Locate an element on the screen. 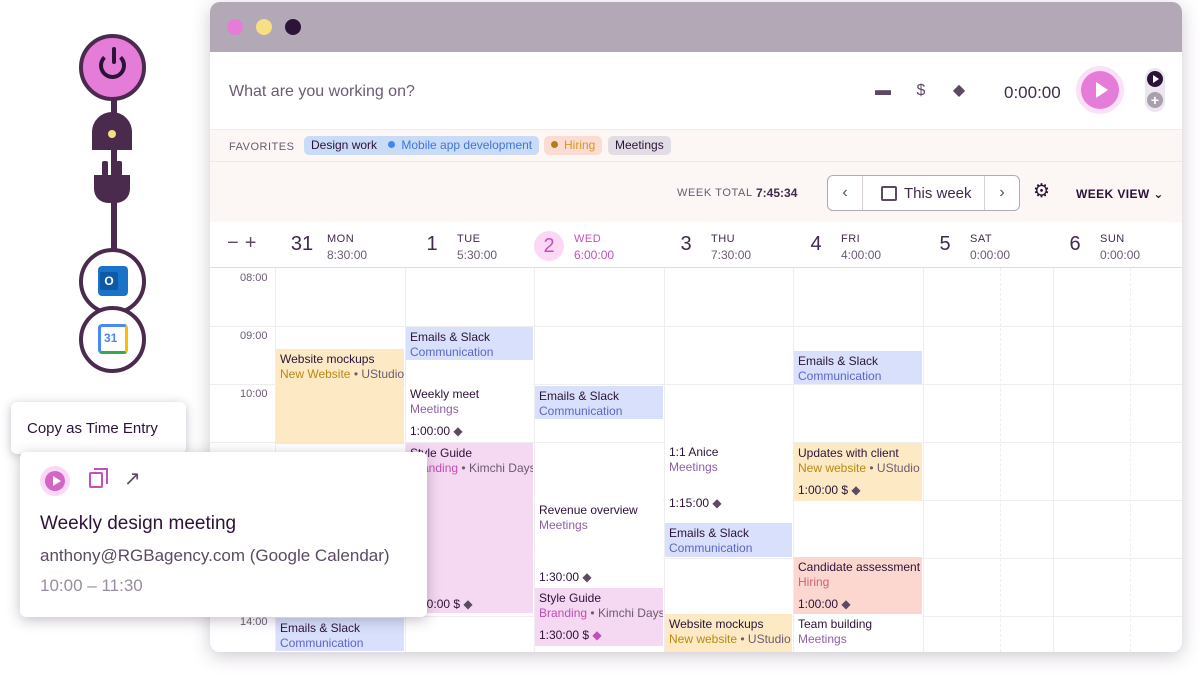 This screenshot has height=677, width=1200. close-window-button is located at coordinates (235, 27).